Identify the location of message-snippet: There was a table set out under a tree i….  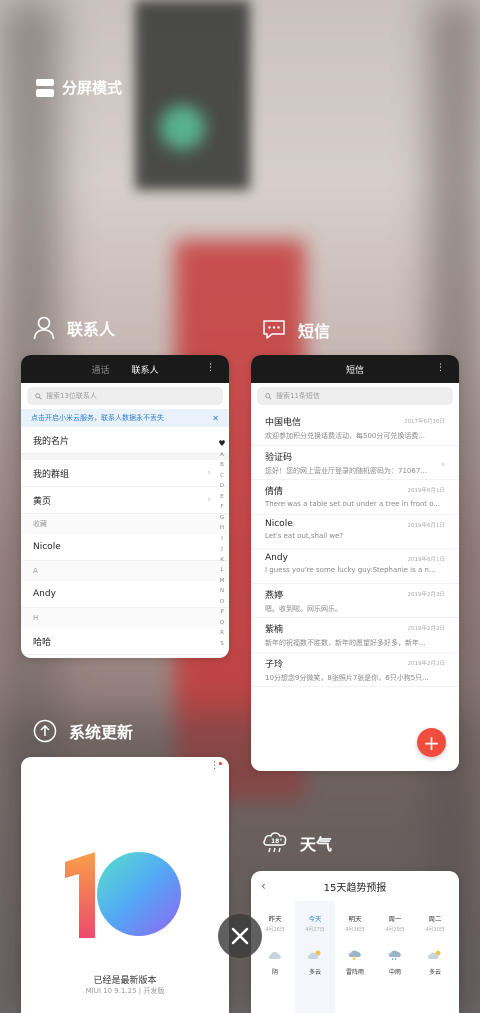
(353, 504).